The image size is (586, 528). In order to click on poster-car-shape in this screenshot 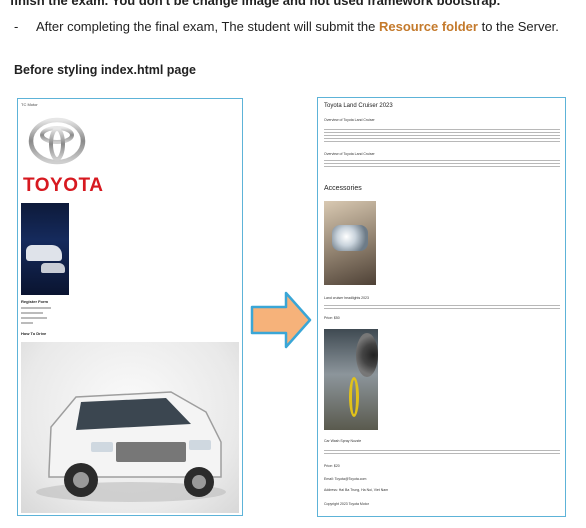, I will do `click(44, 253)`.